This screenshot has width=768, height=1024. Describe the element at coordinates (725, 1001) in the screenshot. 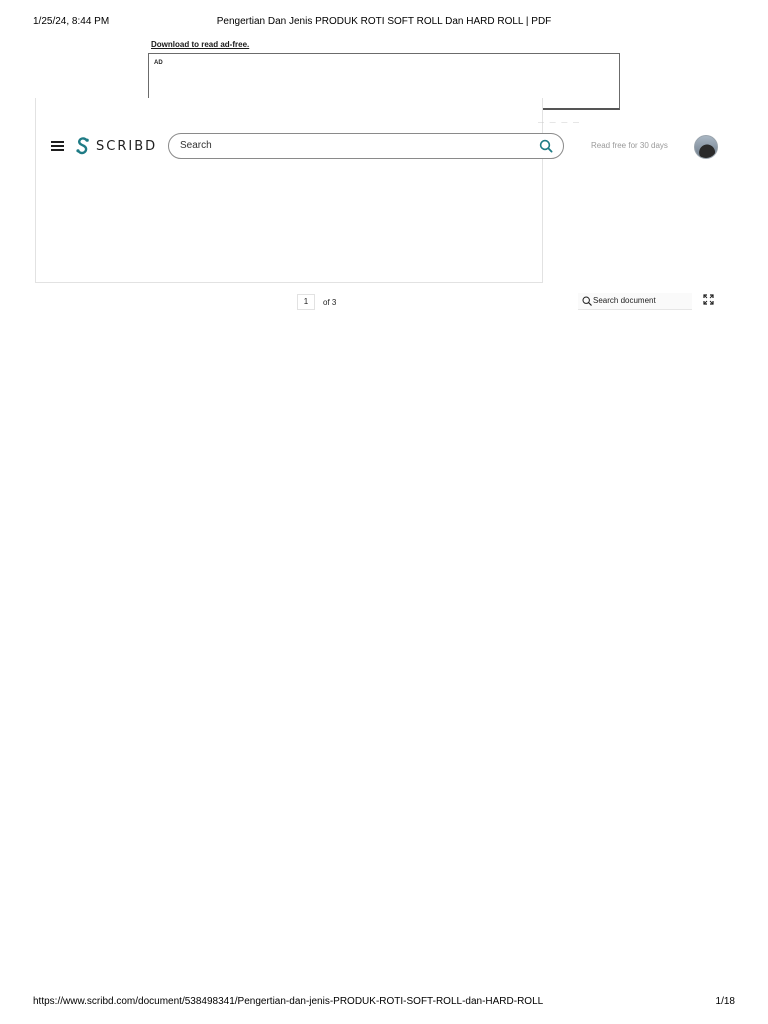

I see `print-page-count: 1/18` at that location.